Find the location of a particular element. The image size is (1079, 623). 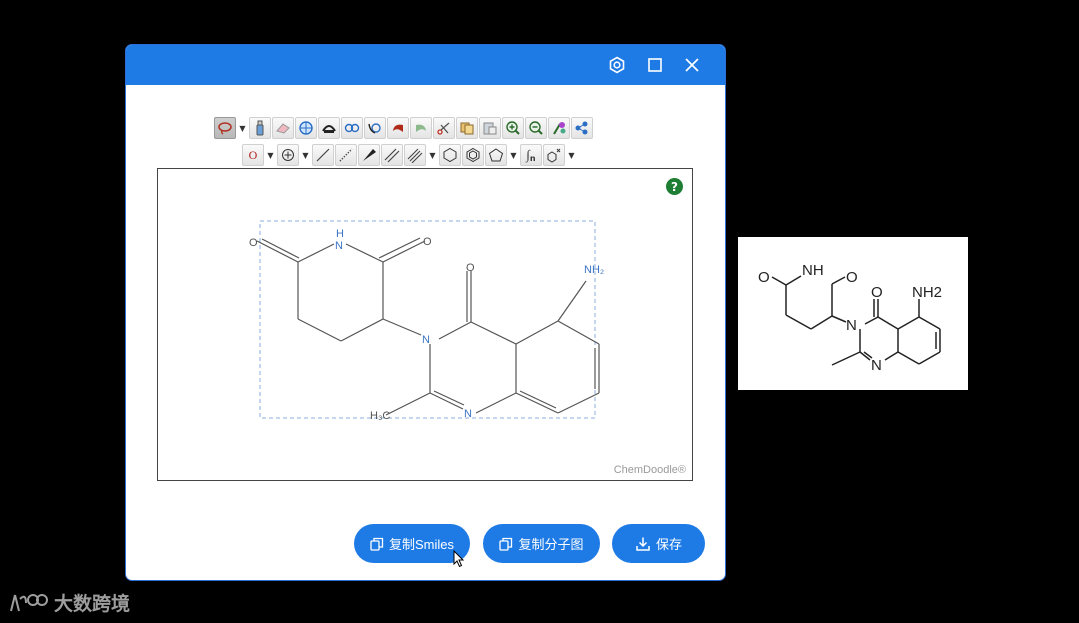

preview-drawing: O NH O O NH2 N N is located at coordinates (850, 318).